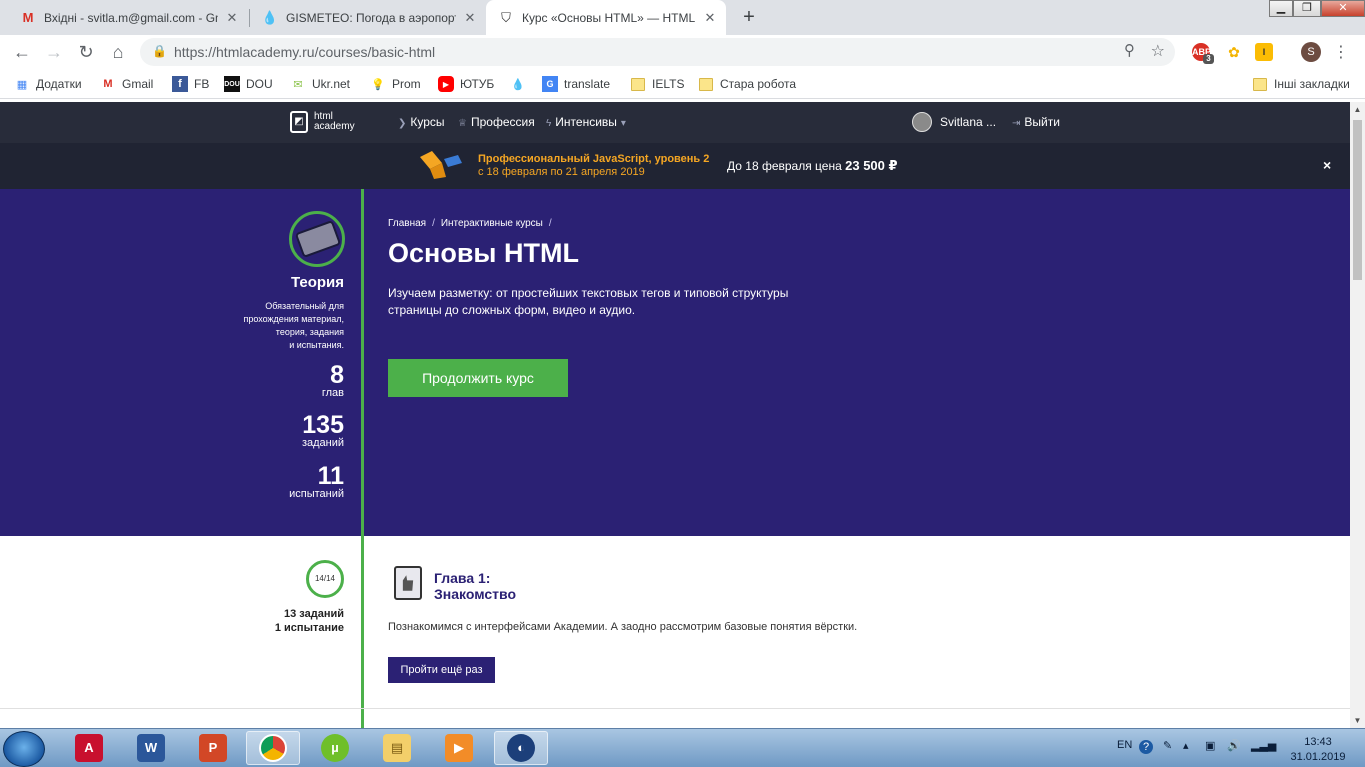 The image size is (1365, 767). I want to click on start-button, so click(24, 749).